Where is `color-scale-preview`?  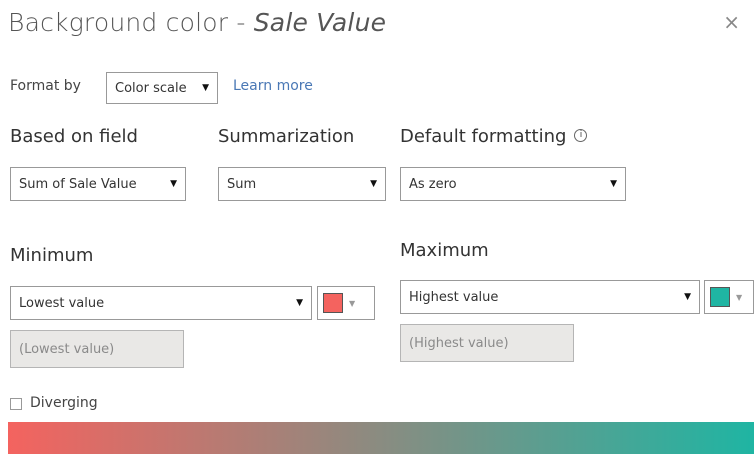
color-scale-preview is located at coordinates (381, 438).